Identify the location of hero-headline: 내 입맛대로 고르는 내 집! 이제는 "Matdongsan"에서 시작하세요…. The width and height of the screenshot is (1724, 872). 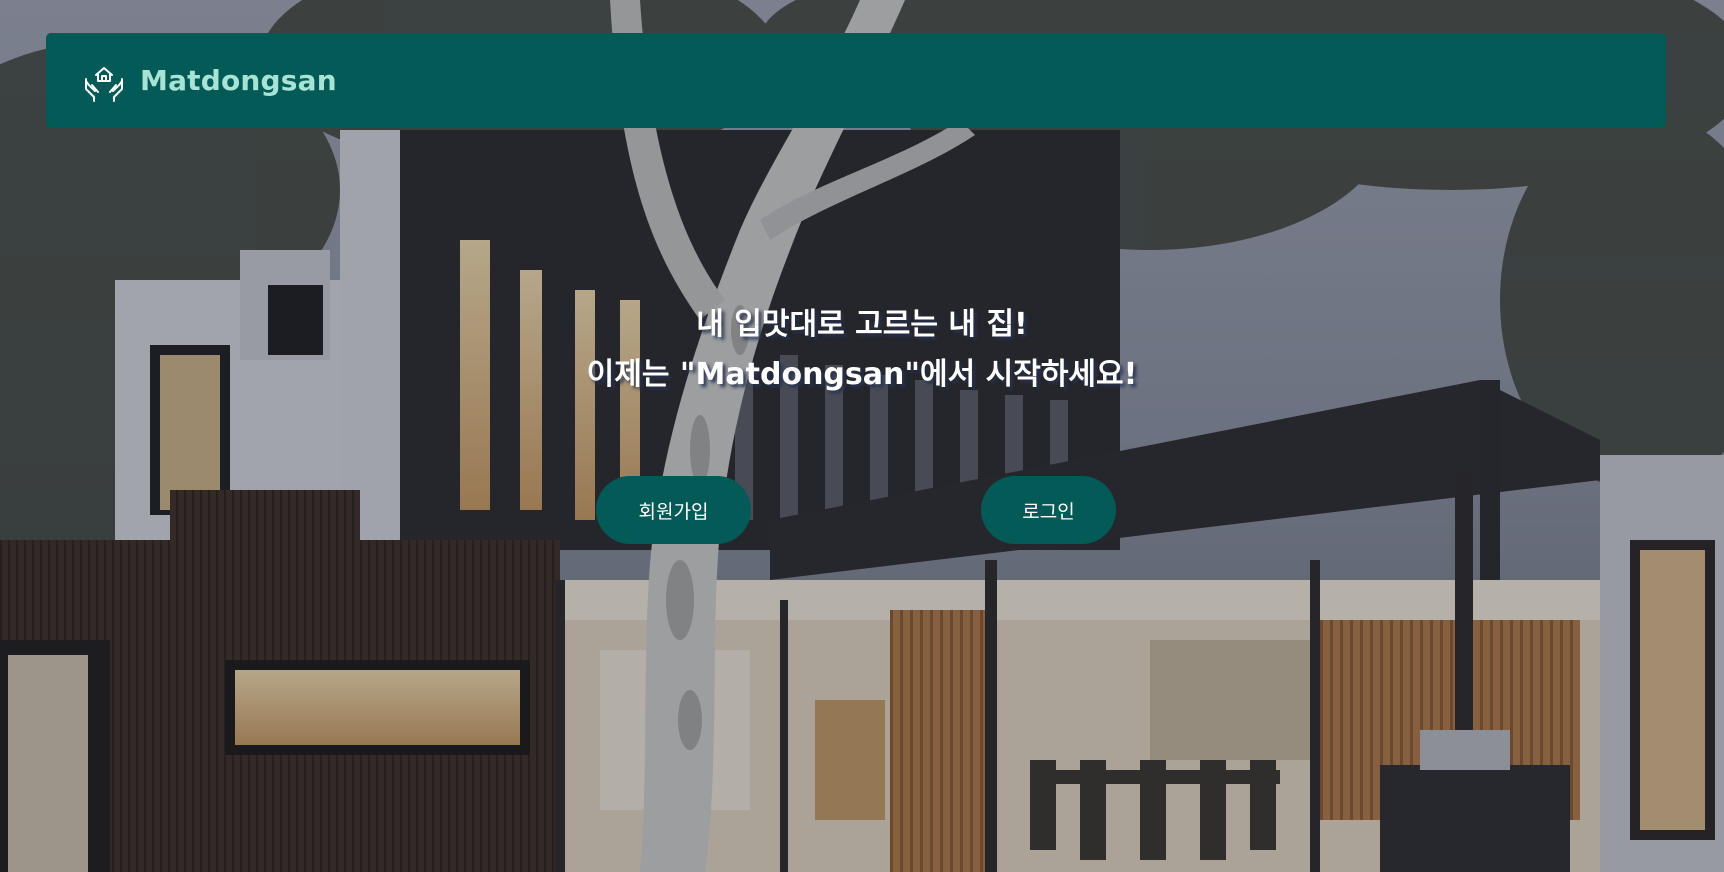
(862, 350).